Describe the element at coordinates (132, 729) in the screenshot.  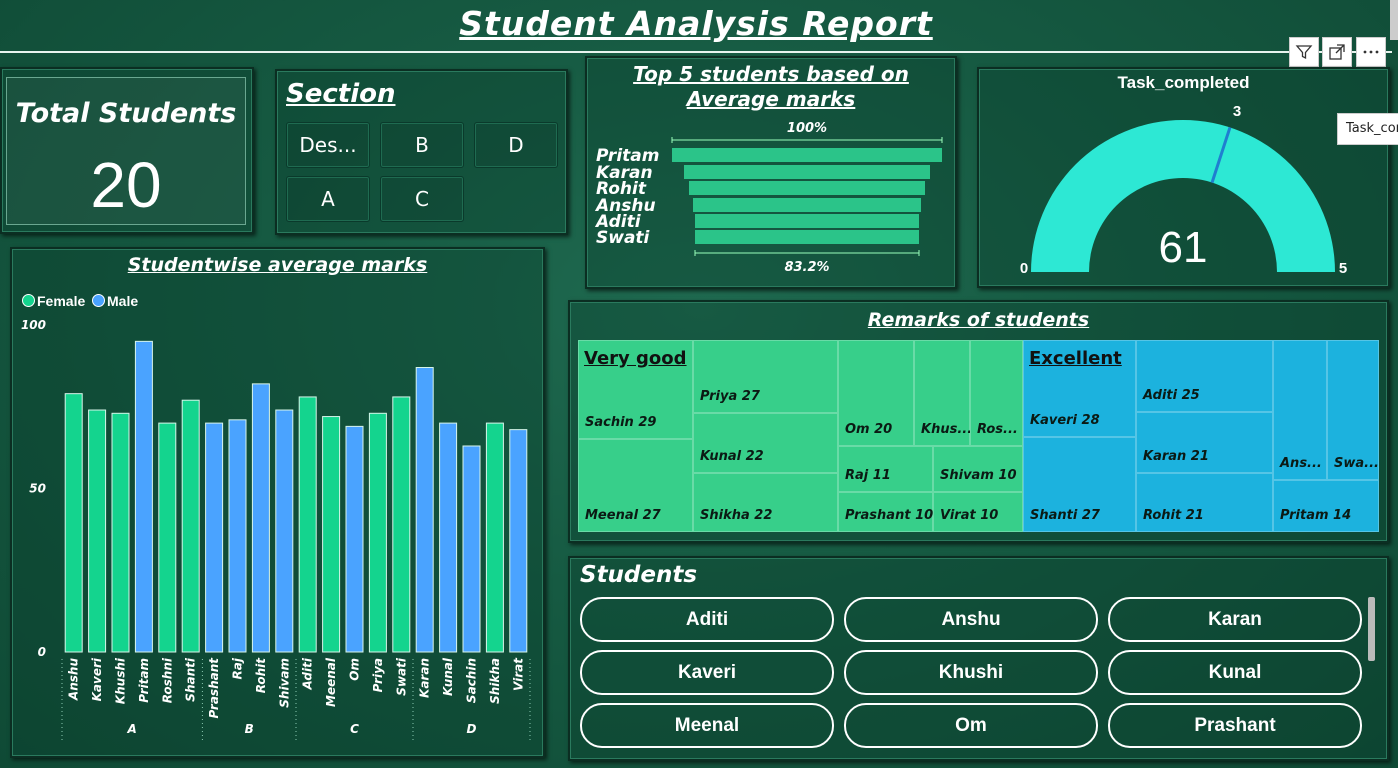
I see `group-label: A` at that location.